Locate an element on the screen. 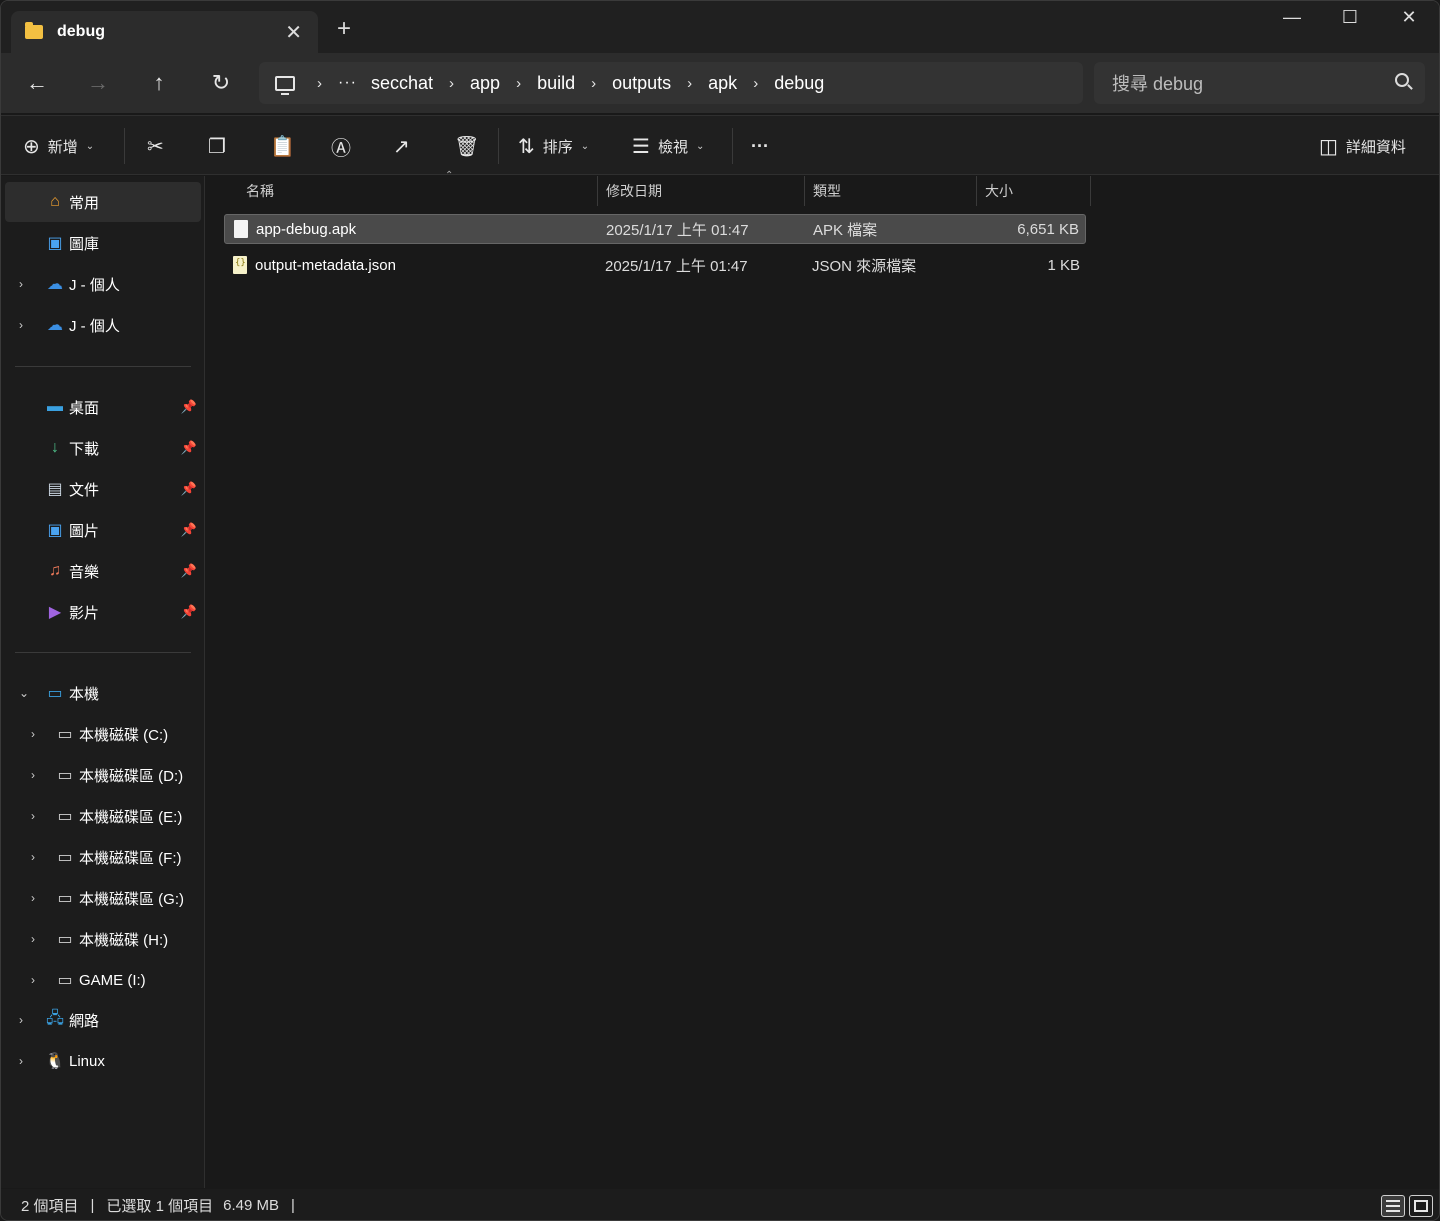 Image resolution: width=1440 pixels, height=1221 pixels. delete-button: 🗑 is located at coordinates (470, 146).